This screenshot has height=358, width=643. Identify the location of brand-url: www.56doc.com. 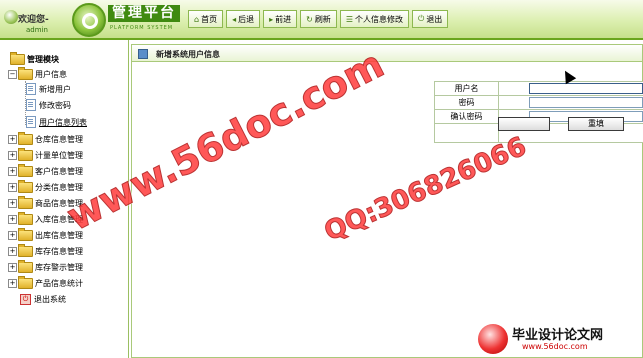
(555, 346).